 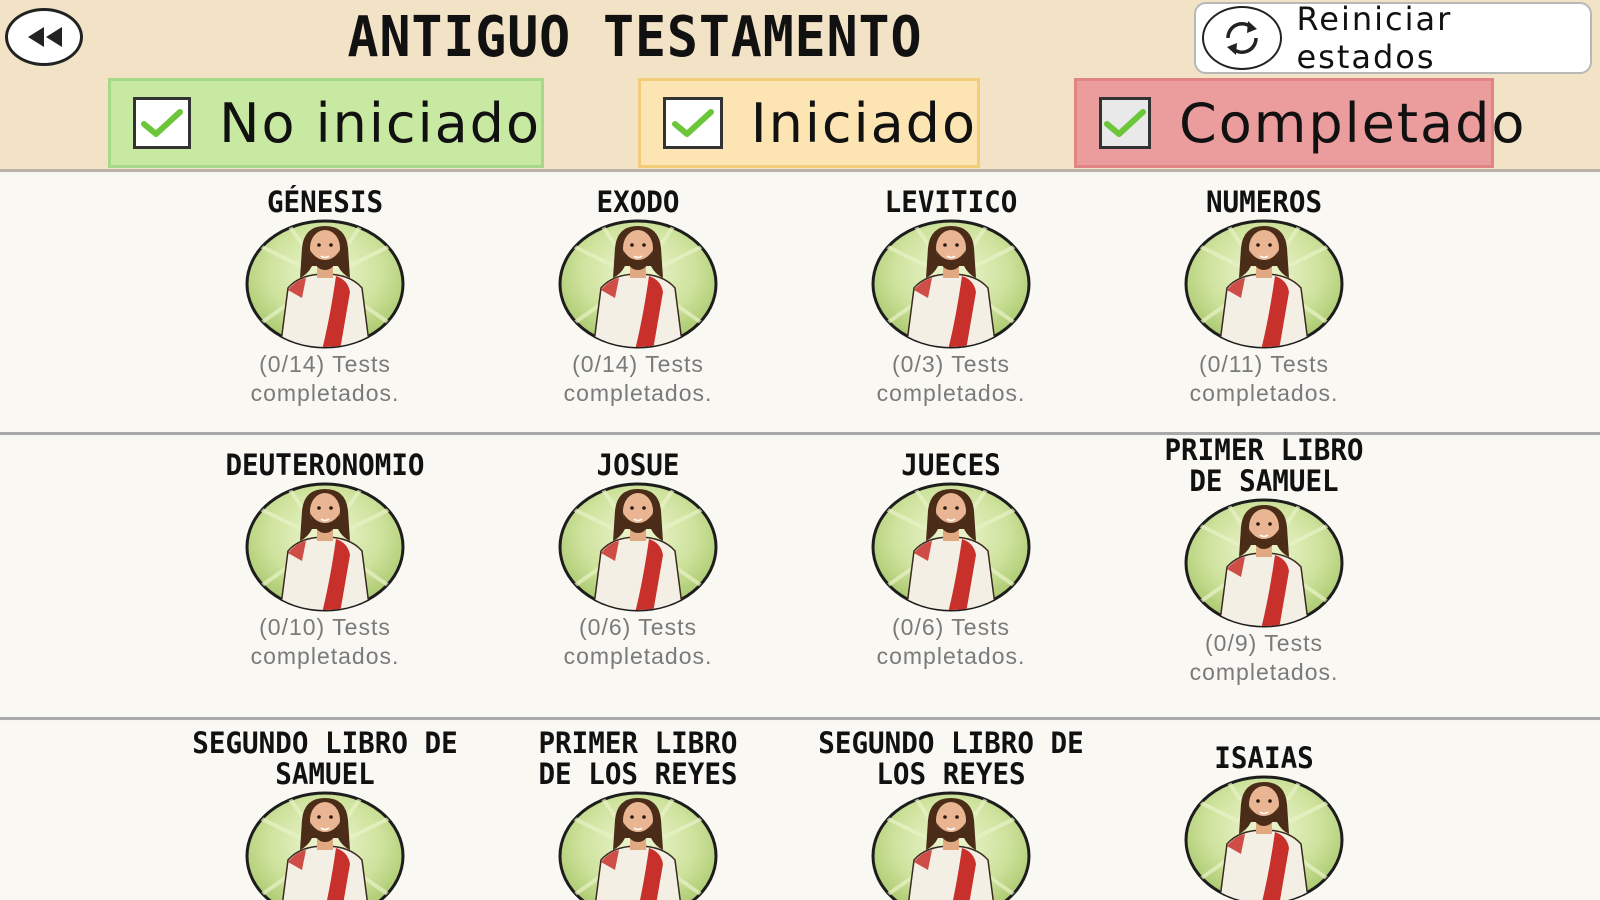 What do you see at coordinates (380, 123) in the screenshot?
I see `filter-label: No iniciado` at bounding box center [380, 123].